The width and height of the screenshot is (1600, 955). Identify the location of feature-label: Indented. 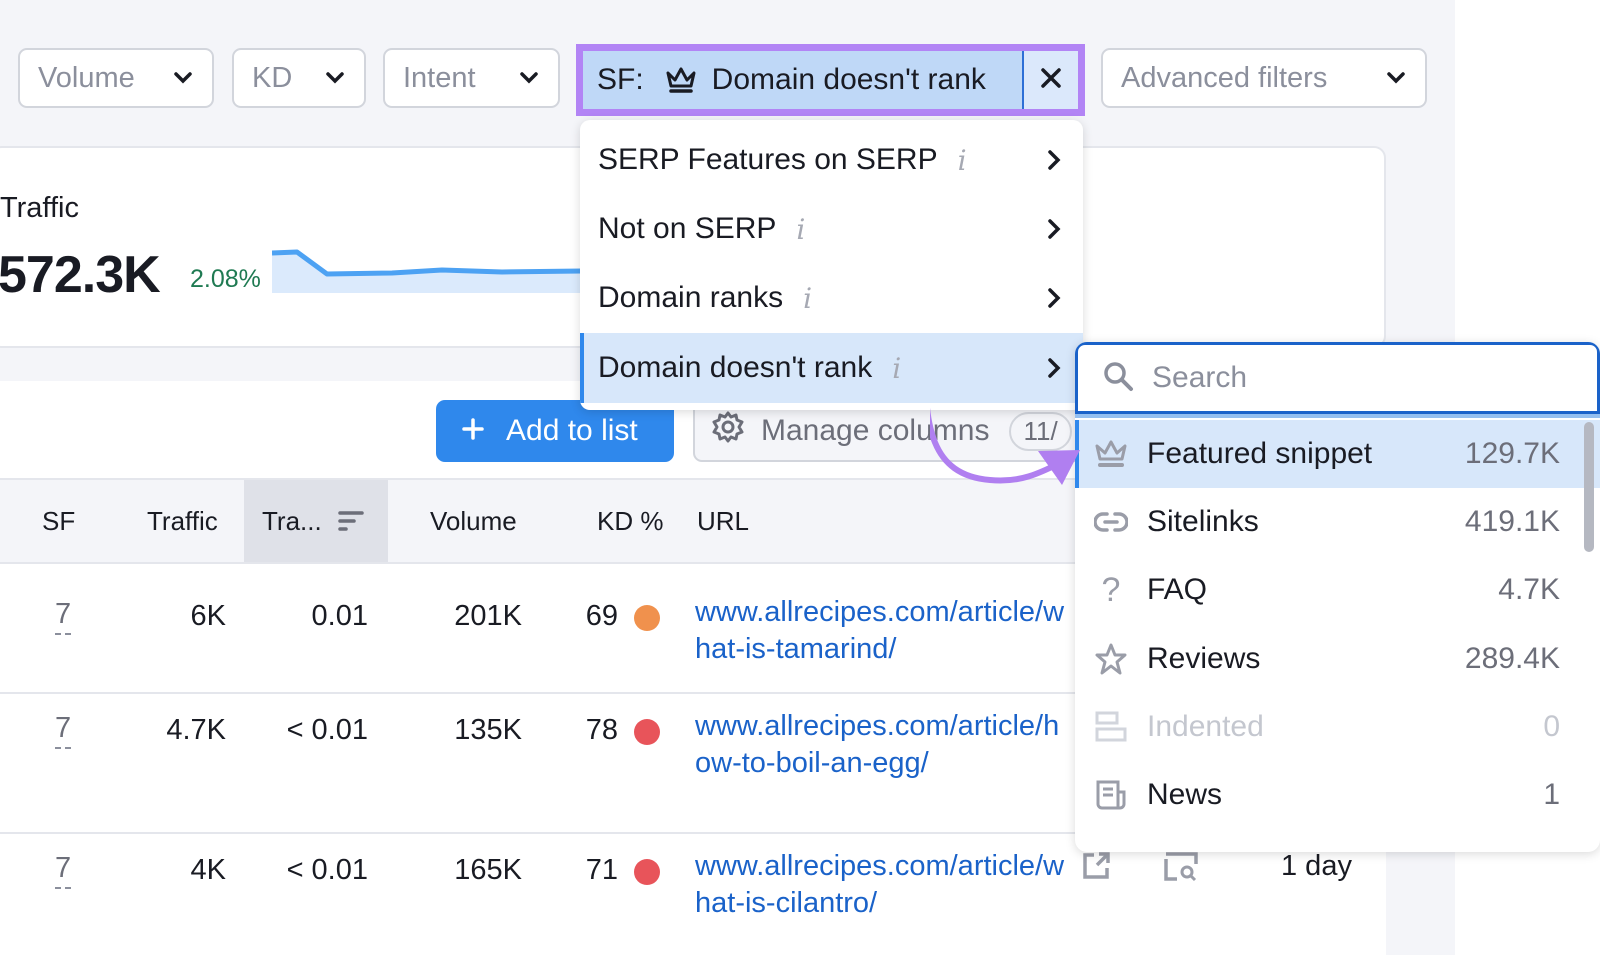
(1205, 726).